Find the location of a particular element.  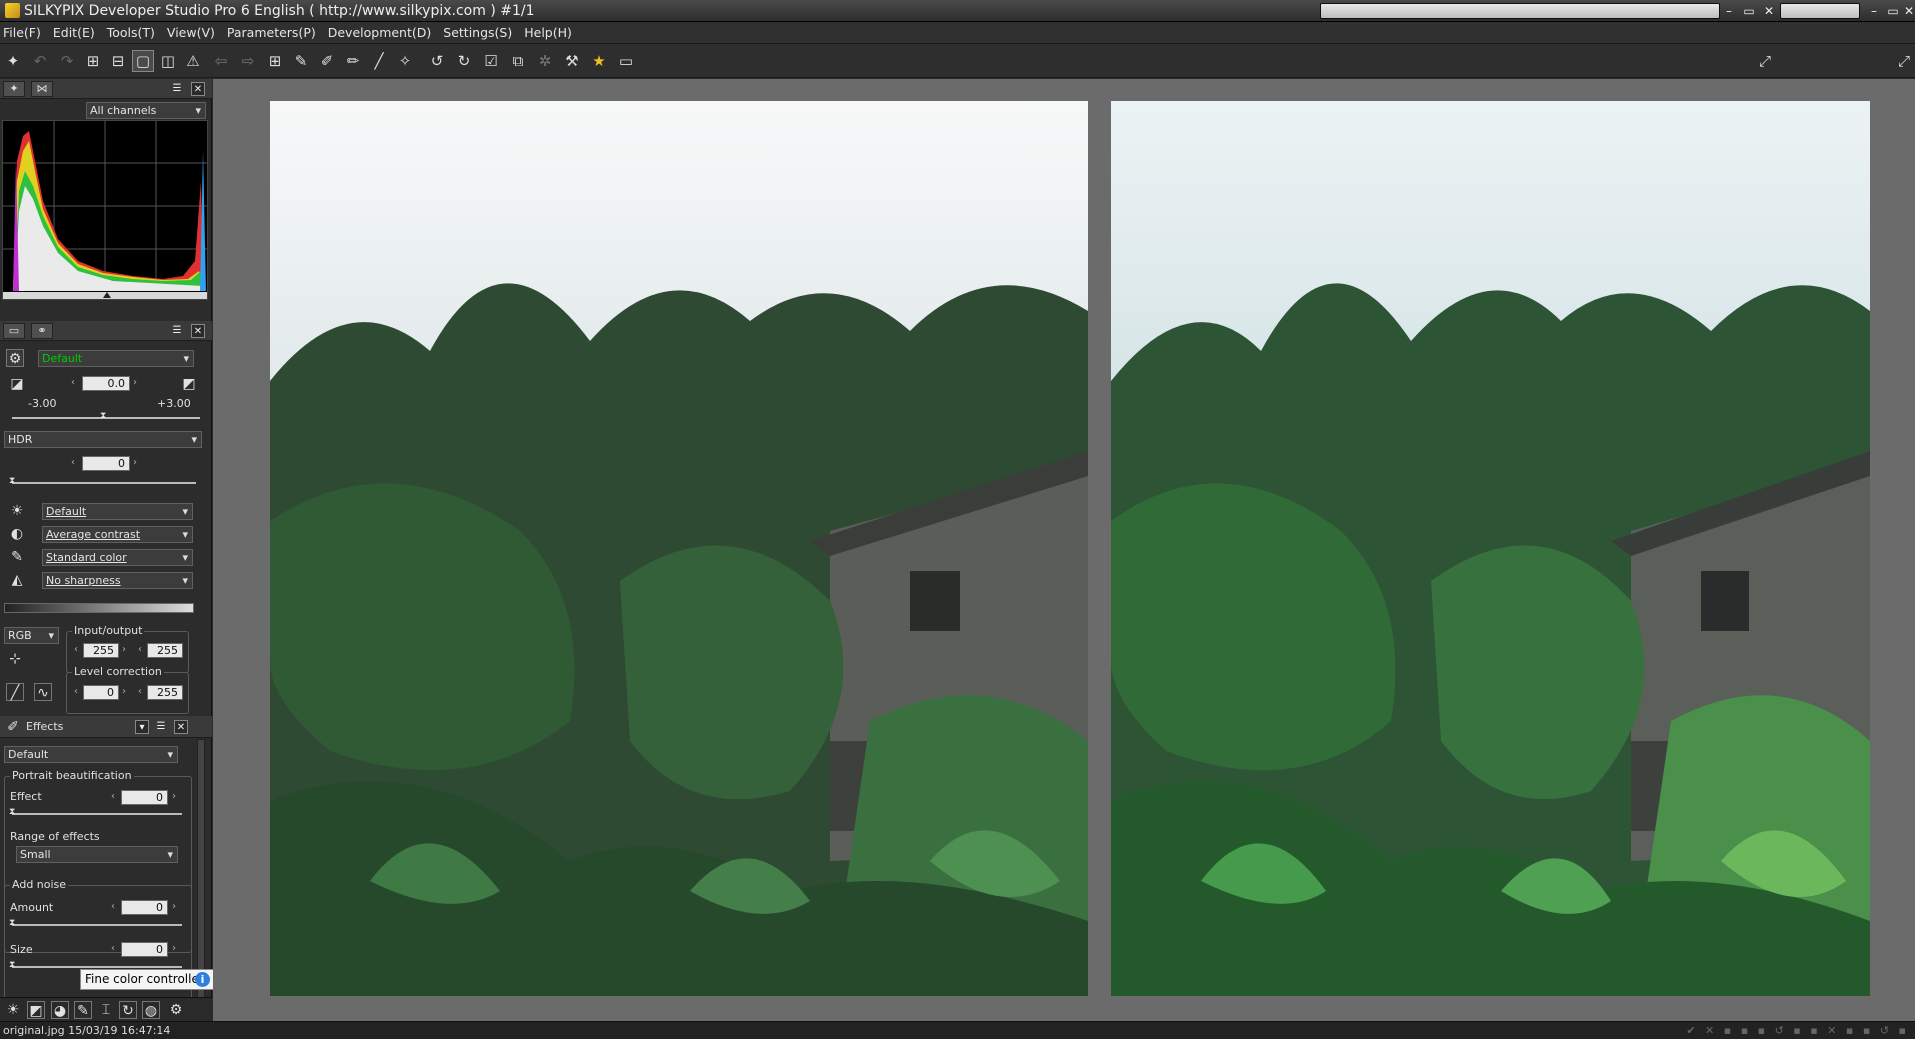

input-increase-icon: › is located at coordinates (124, 649).